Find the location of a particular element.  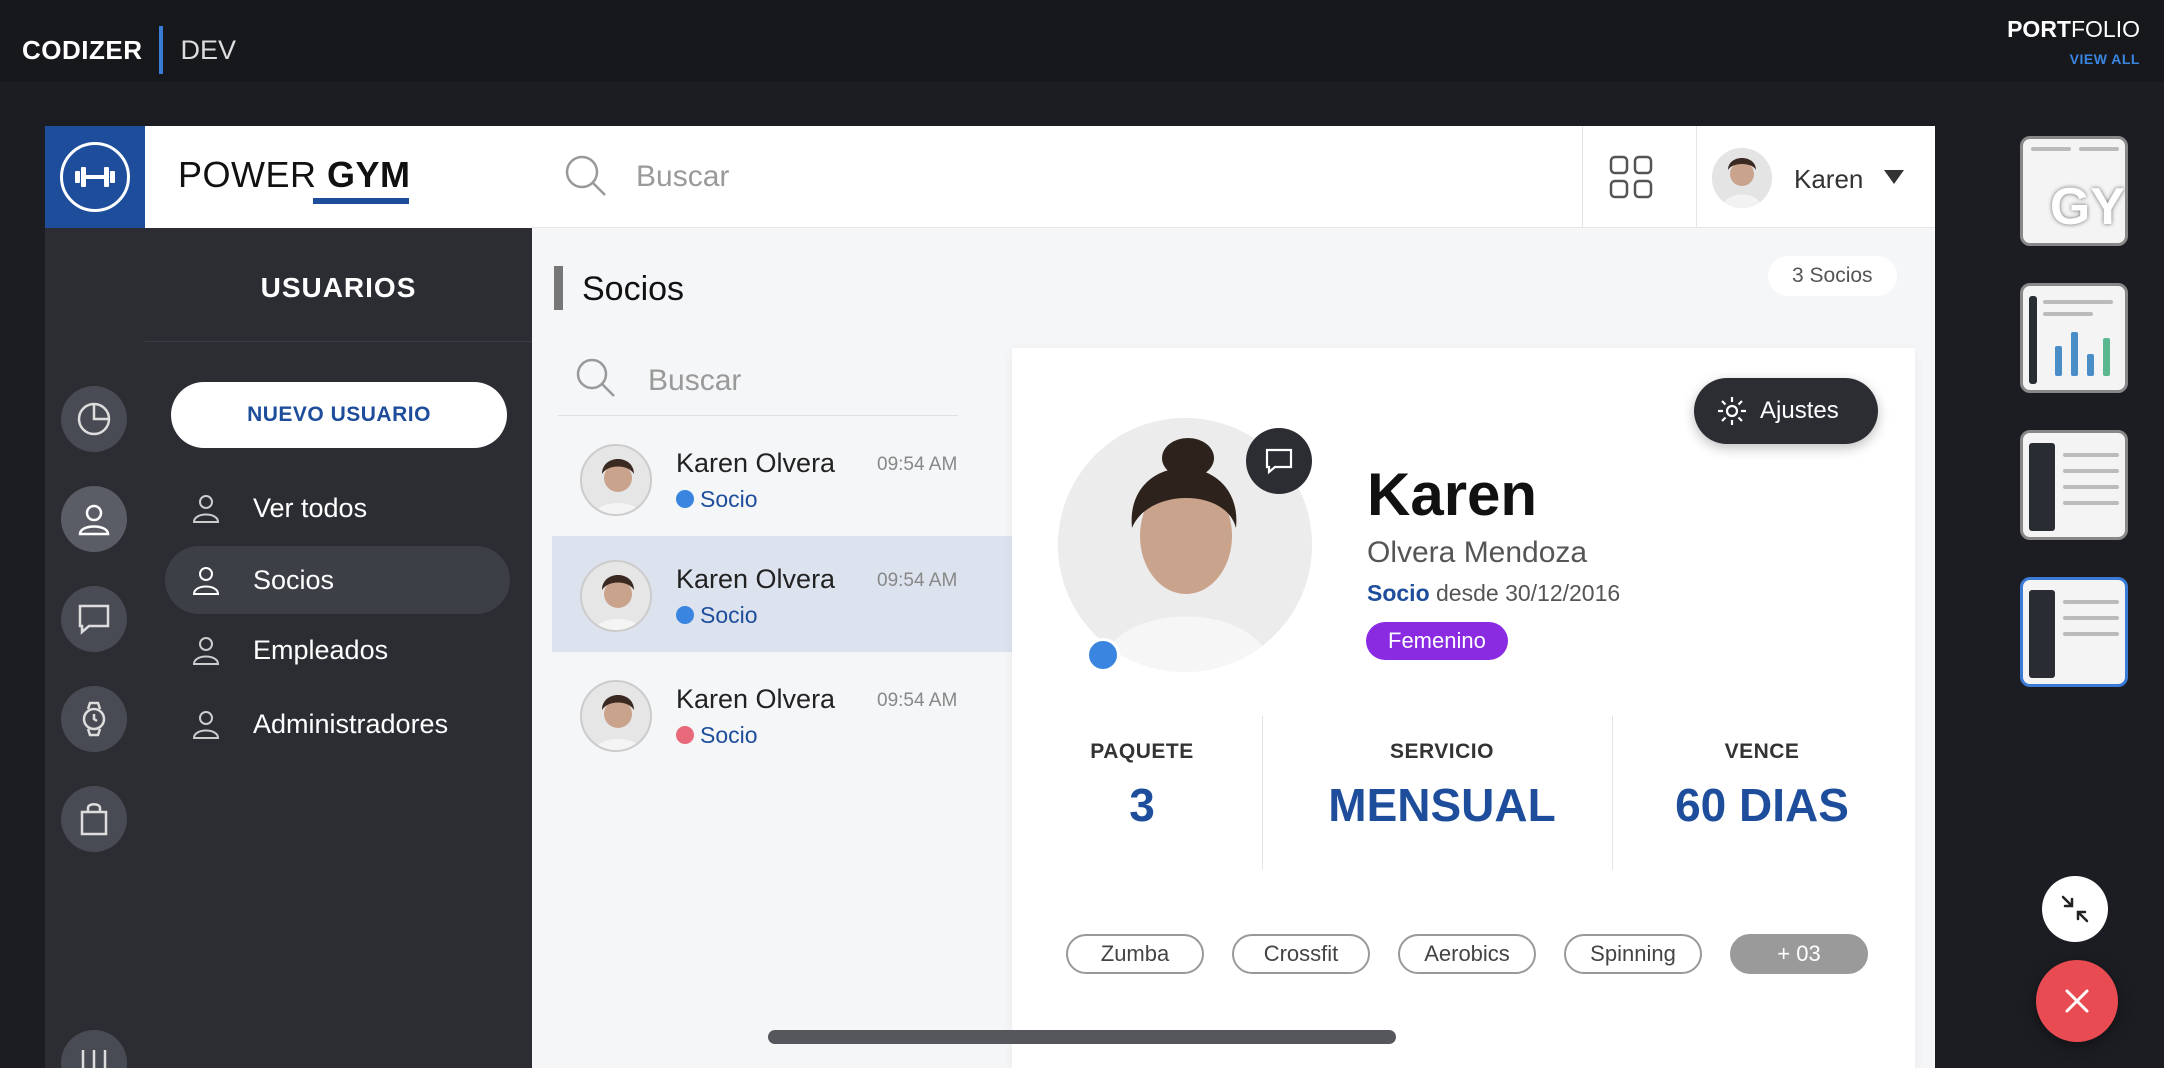

pie-chart-icon is located at coordinates (94, 419).